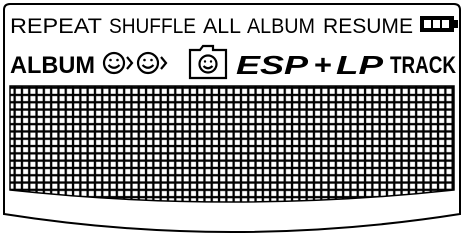 The width and height of the screenshot is (464, 242). I want to click on album-label: ALBUM, so click(52, 65).